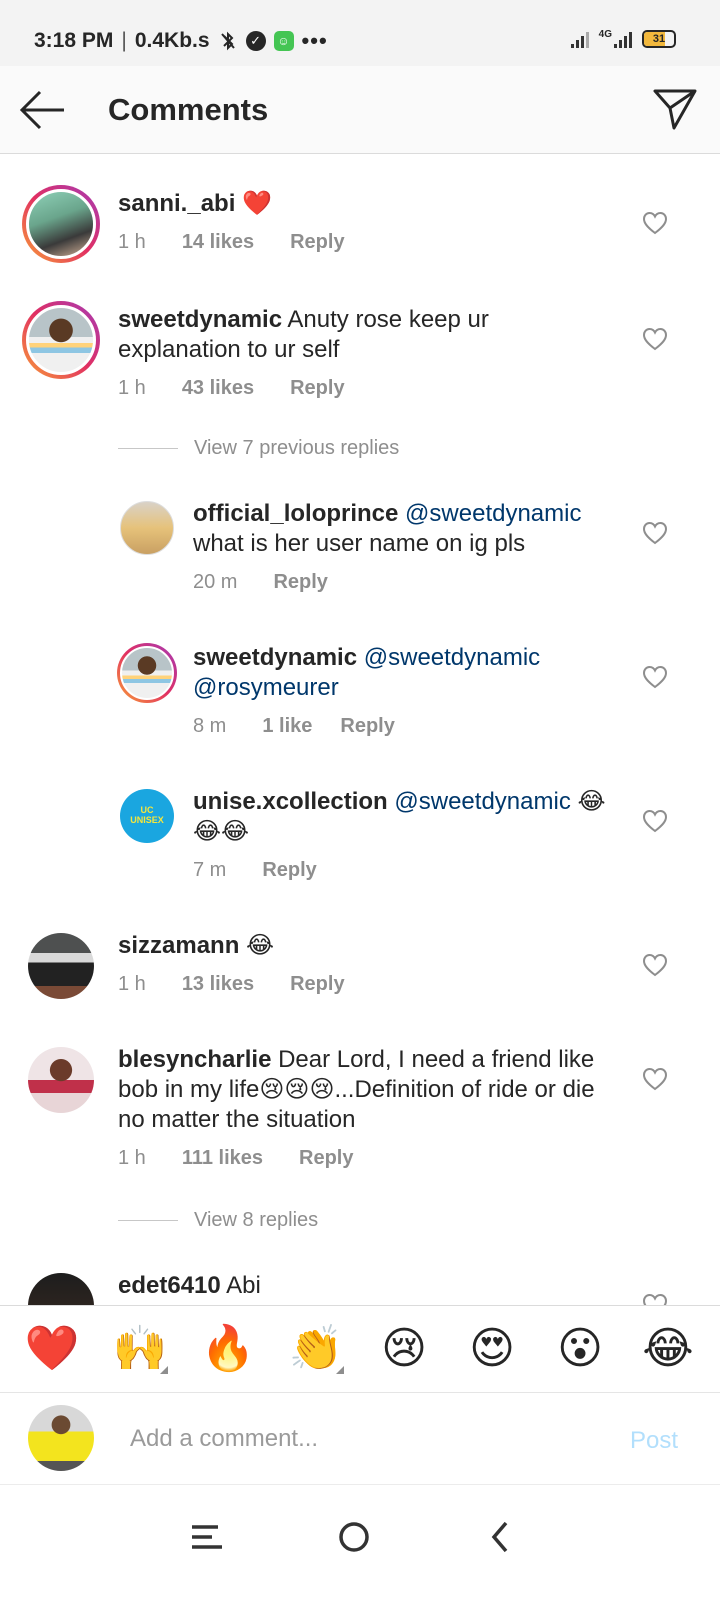 This screenshot has width=720, height=1600. What do you see at coordinates (579, 39) in the screenshot?
I see `signal-icon` at bounding box center [579, 39].